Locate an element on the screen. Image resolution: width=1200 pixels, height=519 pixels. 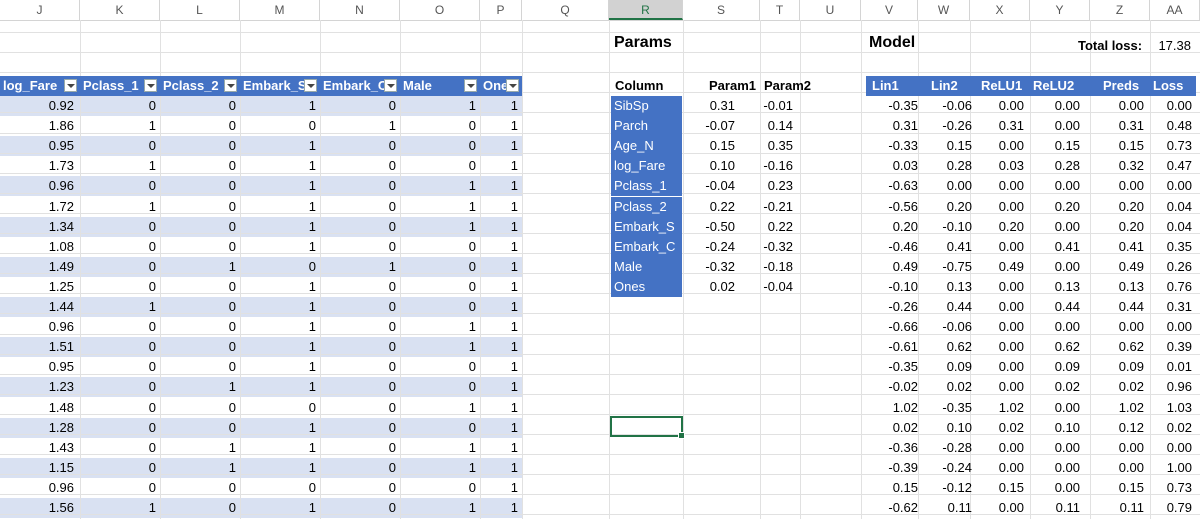
params-param1-value: 0.10 is located at coordinates (711, 166).